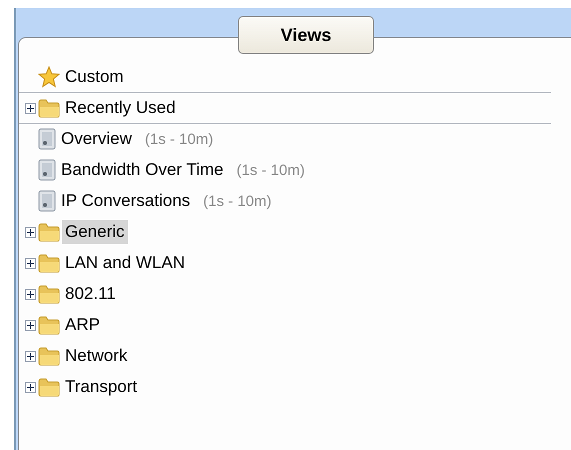 Image resolution: width=571 pixels, height=450 pixels. I want to click on tree-item-label: Network, so click(96, 356).